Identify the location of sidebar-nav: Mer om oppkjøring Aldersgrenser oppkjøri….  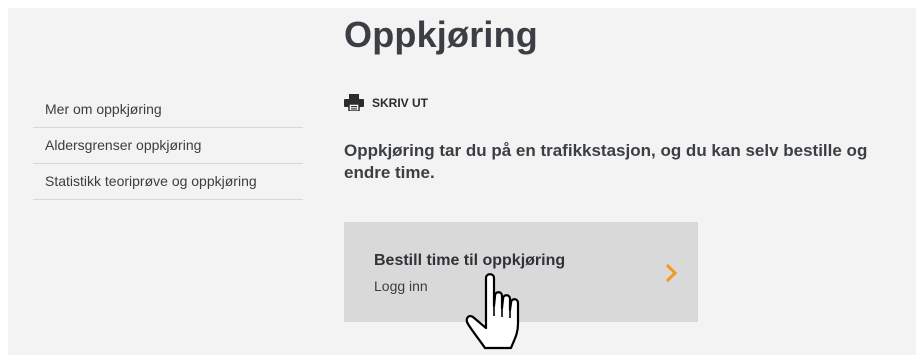
(168, 146).